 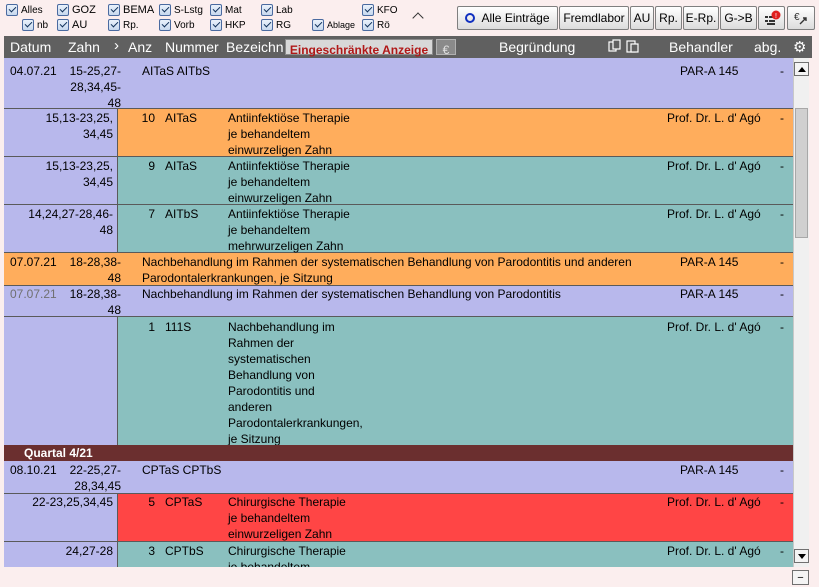 I want to click on filter-kfo-checkbox: KFO, so click(x=380, y=10).